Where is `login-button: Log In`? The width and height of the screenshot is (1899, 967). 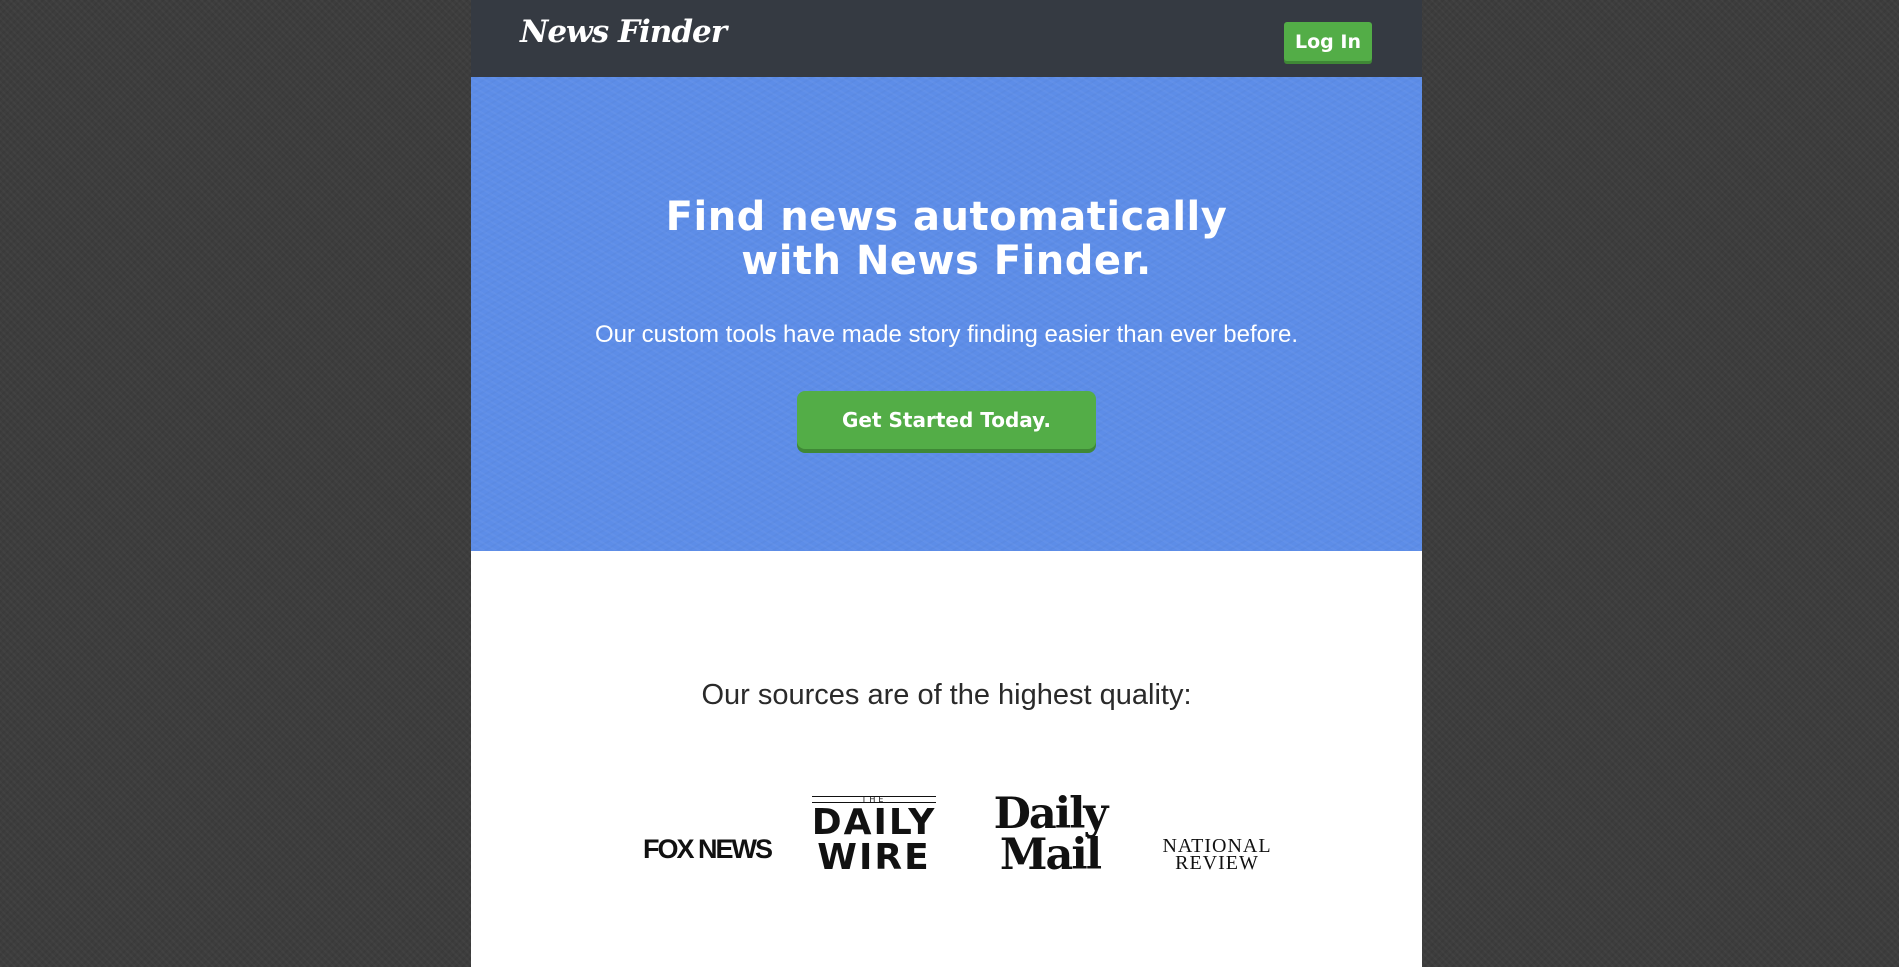
login-button: Log In is located at coordinates (1328, 41).